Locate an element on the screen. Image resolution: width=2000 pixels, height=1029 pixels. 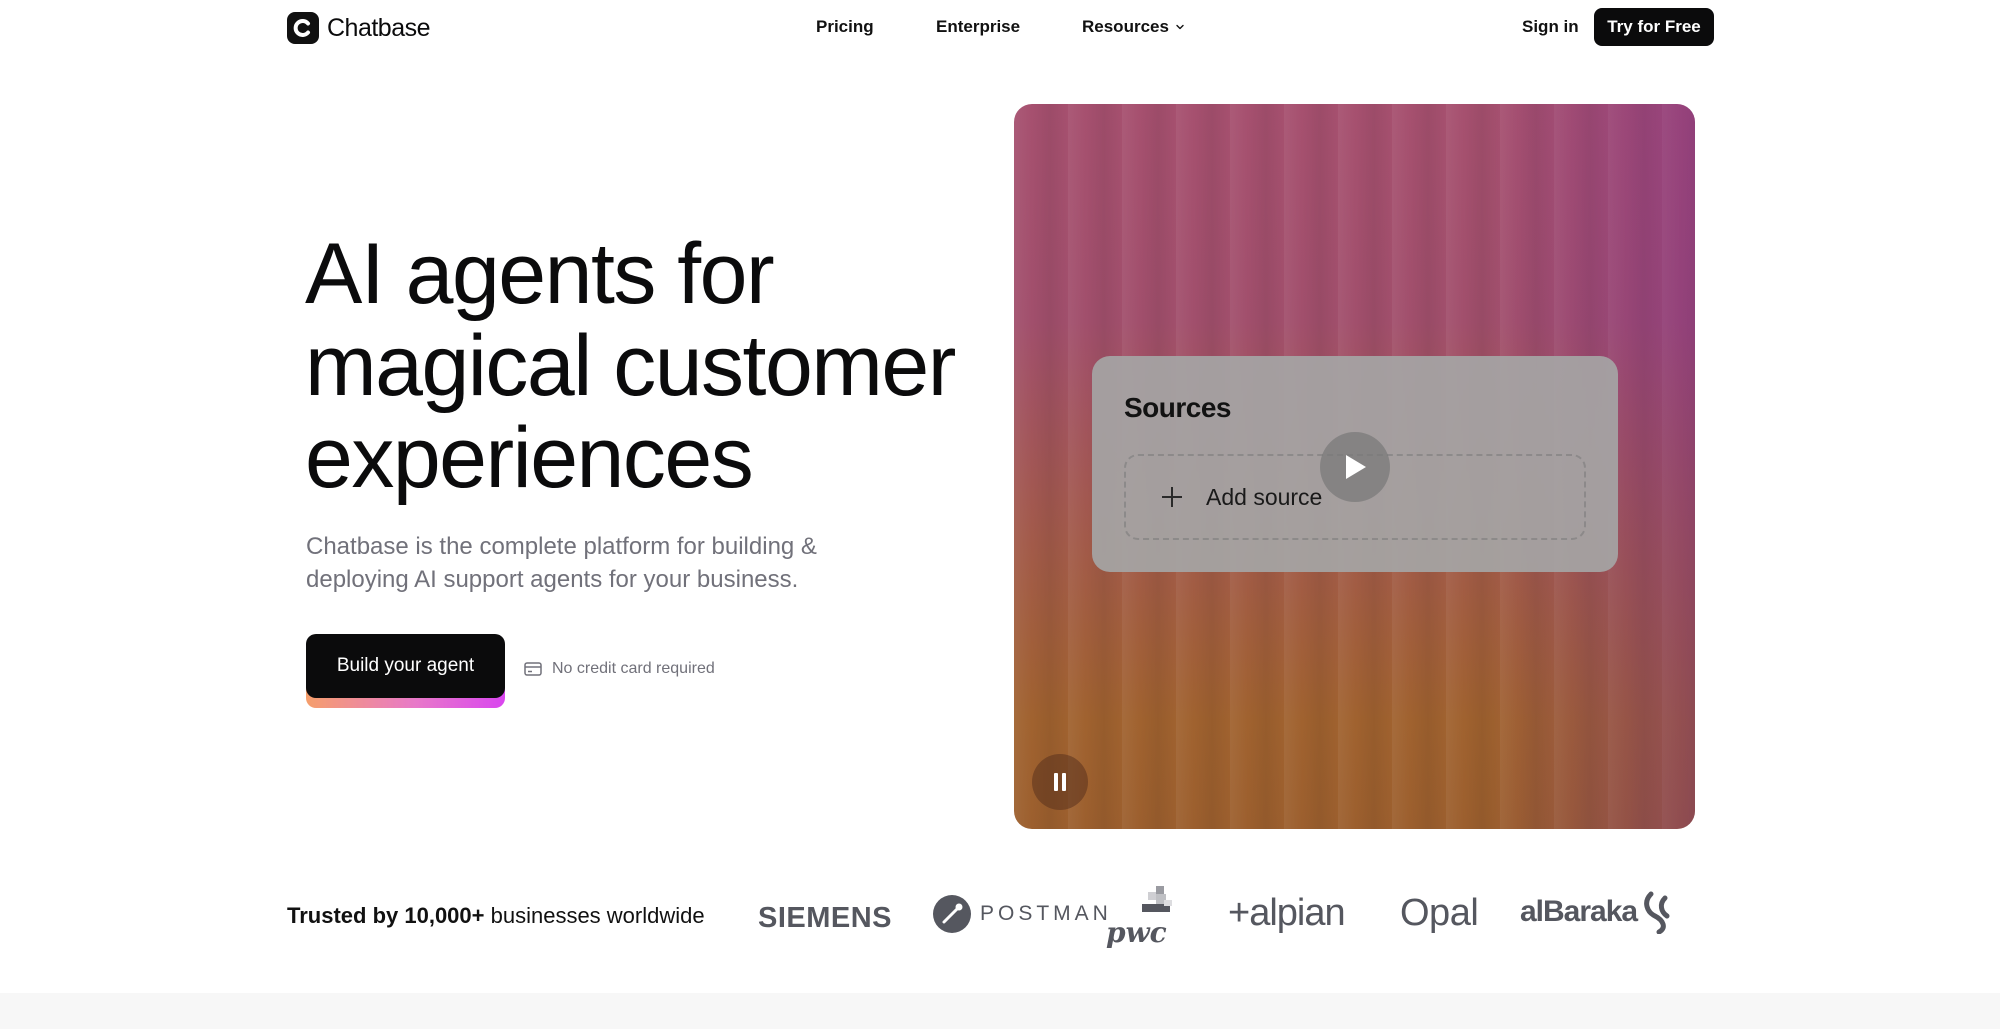
plus-icon is located at coordinates (1172, 497).